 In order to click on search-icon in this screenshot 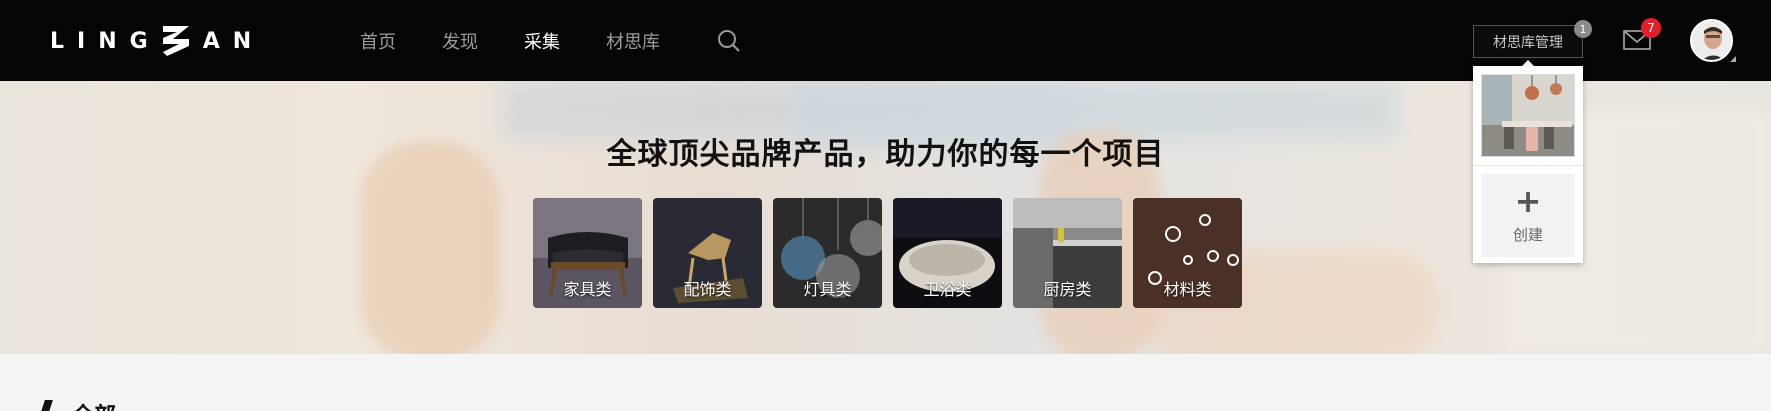, I will do `click(729, 41)`.